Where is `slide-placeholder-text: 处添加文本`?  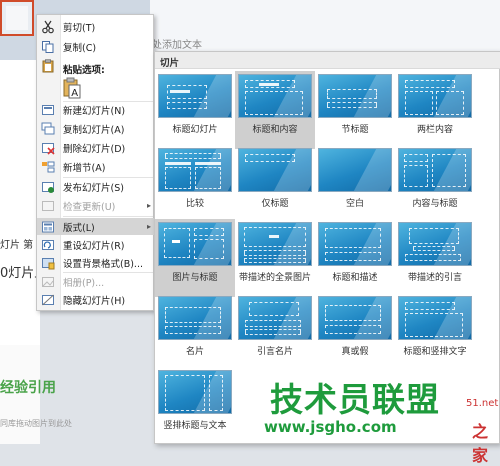 slide-placeholder-text: 处添加文本 is located at coordinates (177, 45).